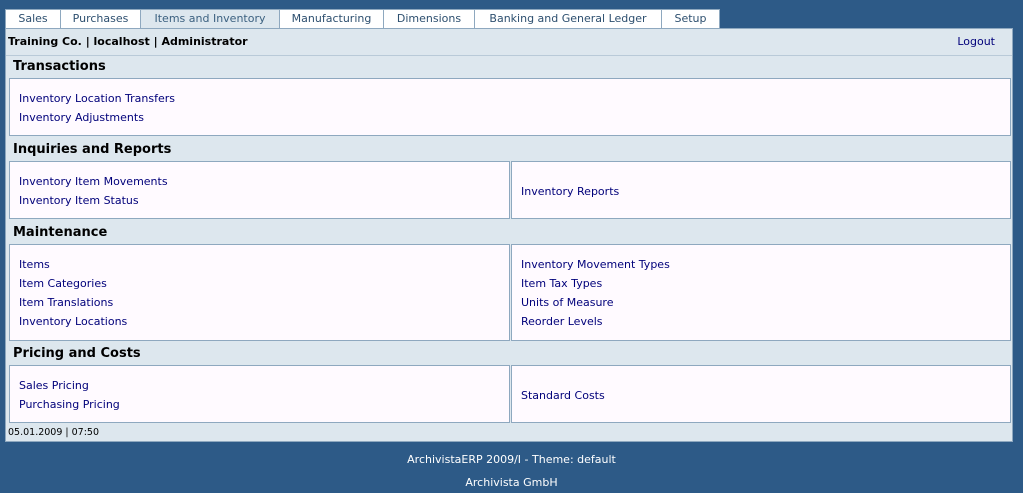 The image size is (1023, 493). What do you see at coordinates (100, 18) in the screenshot?
I see `tab-purchases: Purchases` at bounding box center [100, 18].